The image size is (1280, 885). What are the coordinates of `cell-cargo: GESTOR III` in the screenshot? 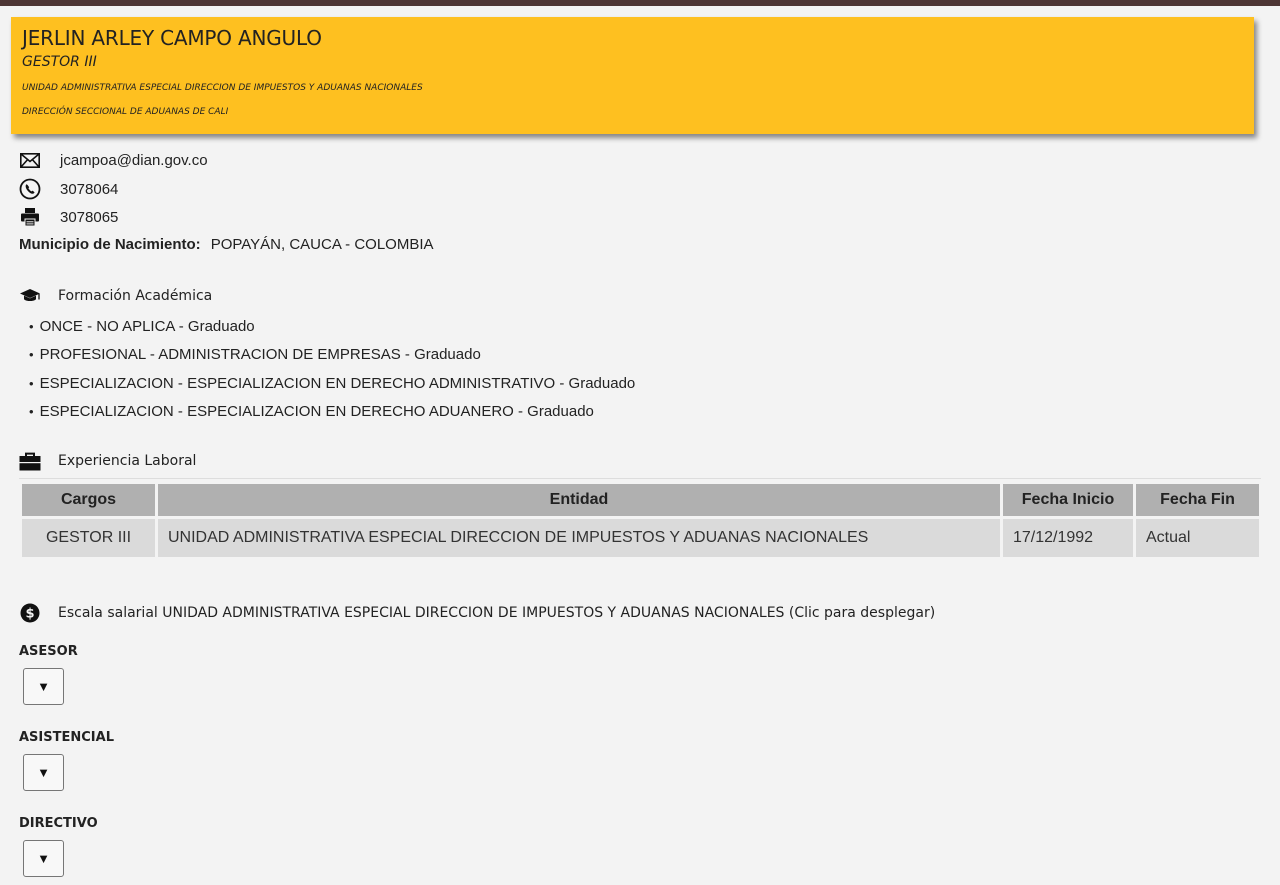 It's located at (88, 538).